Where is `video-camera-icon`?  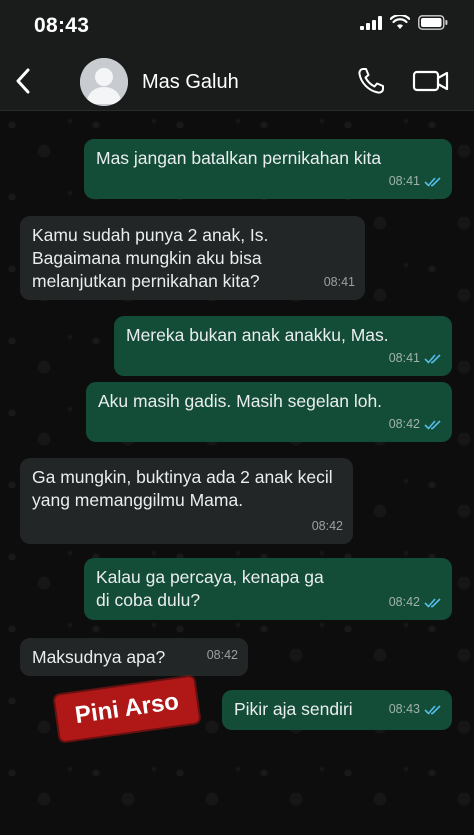 video-camera-icon is located at coordinates (430, 81).